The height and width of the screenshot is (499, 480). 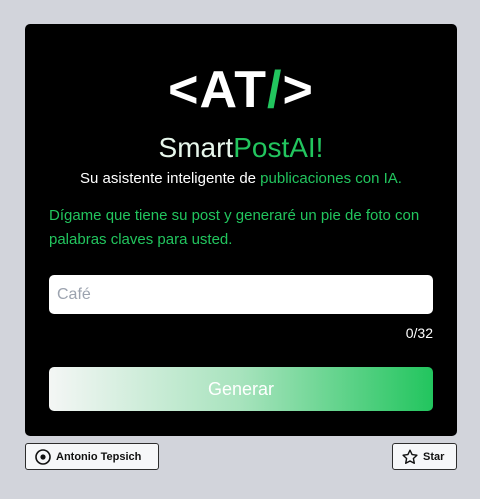 I want to click on logo-bracket-left: <, so click(x=184, y=90).